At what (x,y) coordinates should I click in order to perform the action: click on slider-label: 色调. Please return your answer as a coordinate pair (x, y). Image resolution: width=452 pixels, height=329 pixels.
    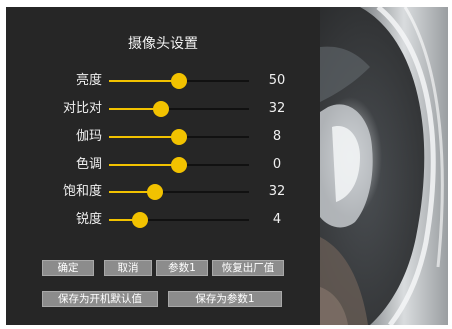
    Looking at the image, I should click on (88, 164).